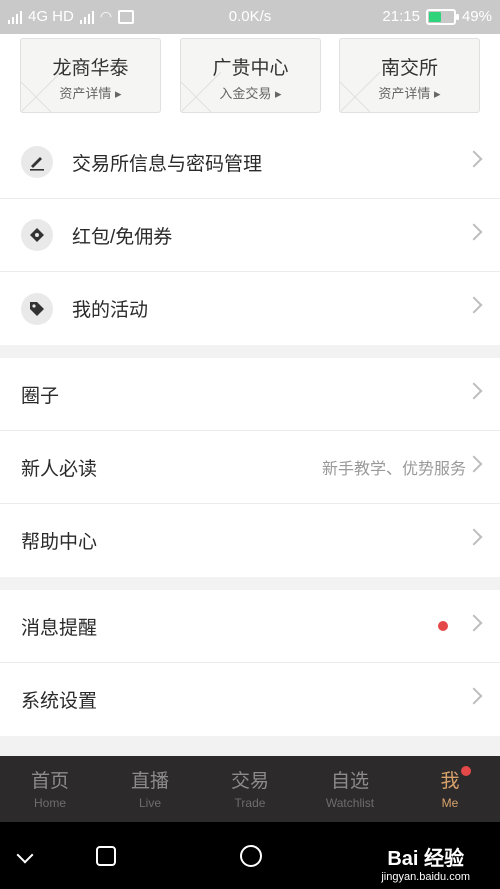 This screenshot has width=500, height=889. I want to click on tab-sublabel: Home, so click(49, 803).